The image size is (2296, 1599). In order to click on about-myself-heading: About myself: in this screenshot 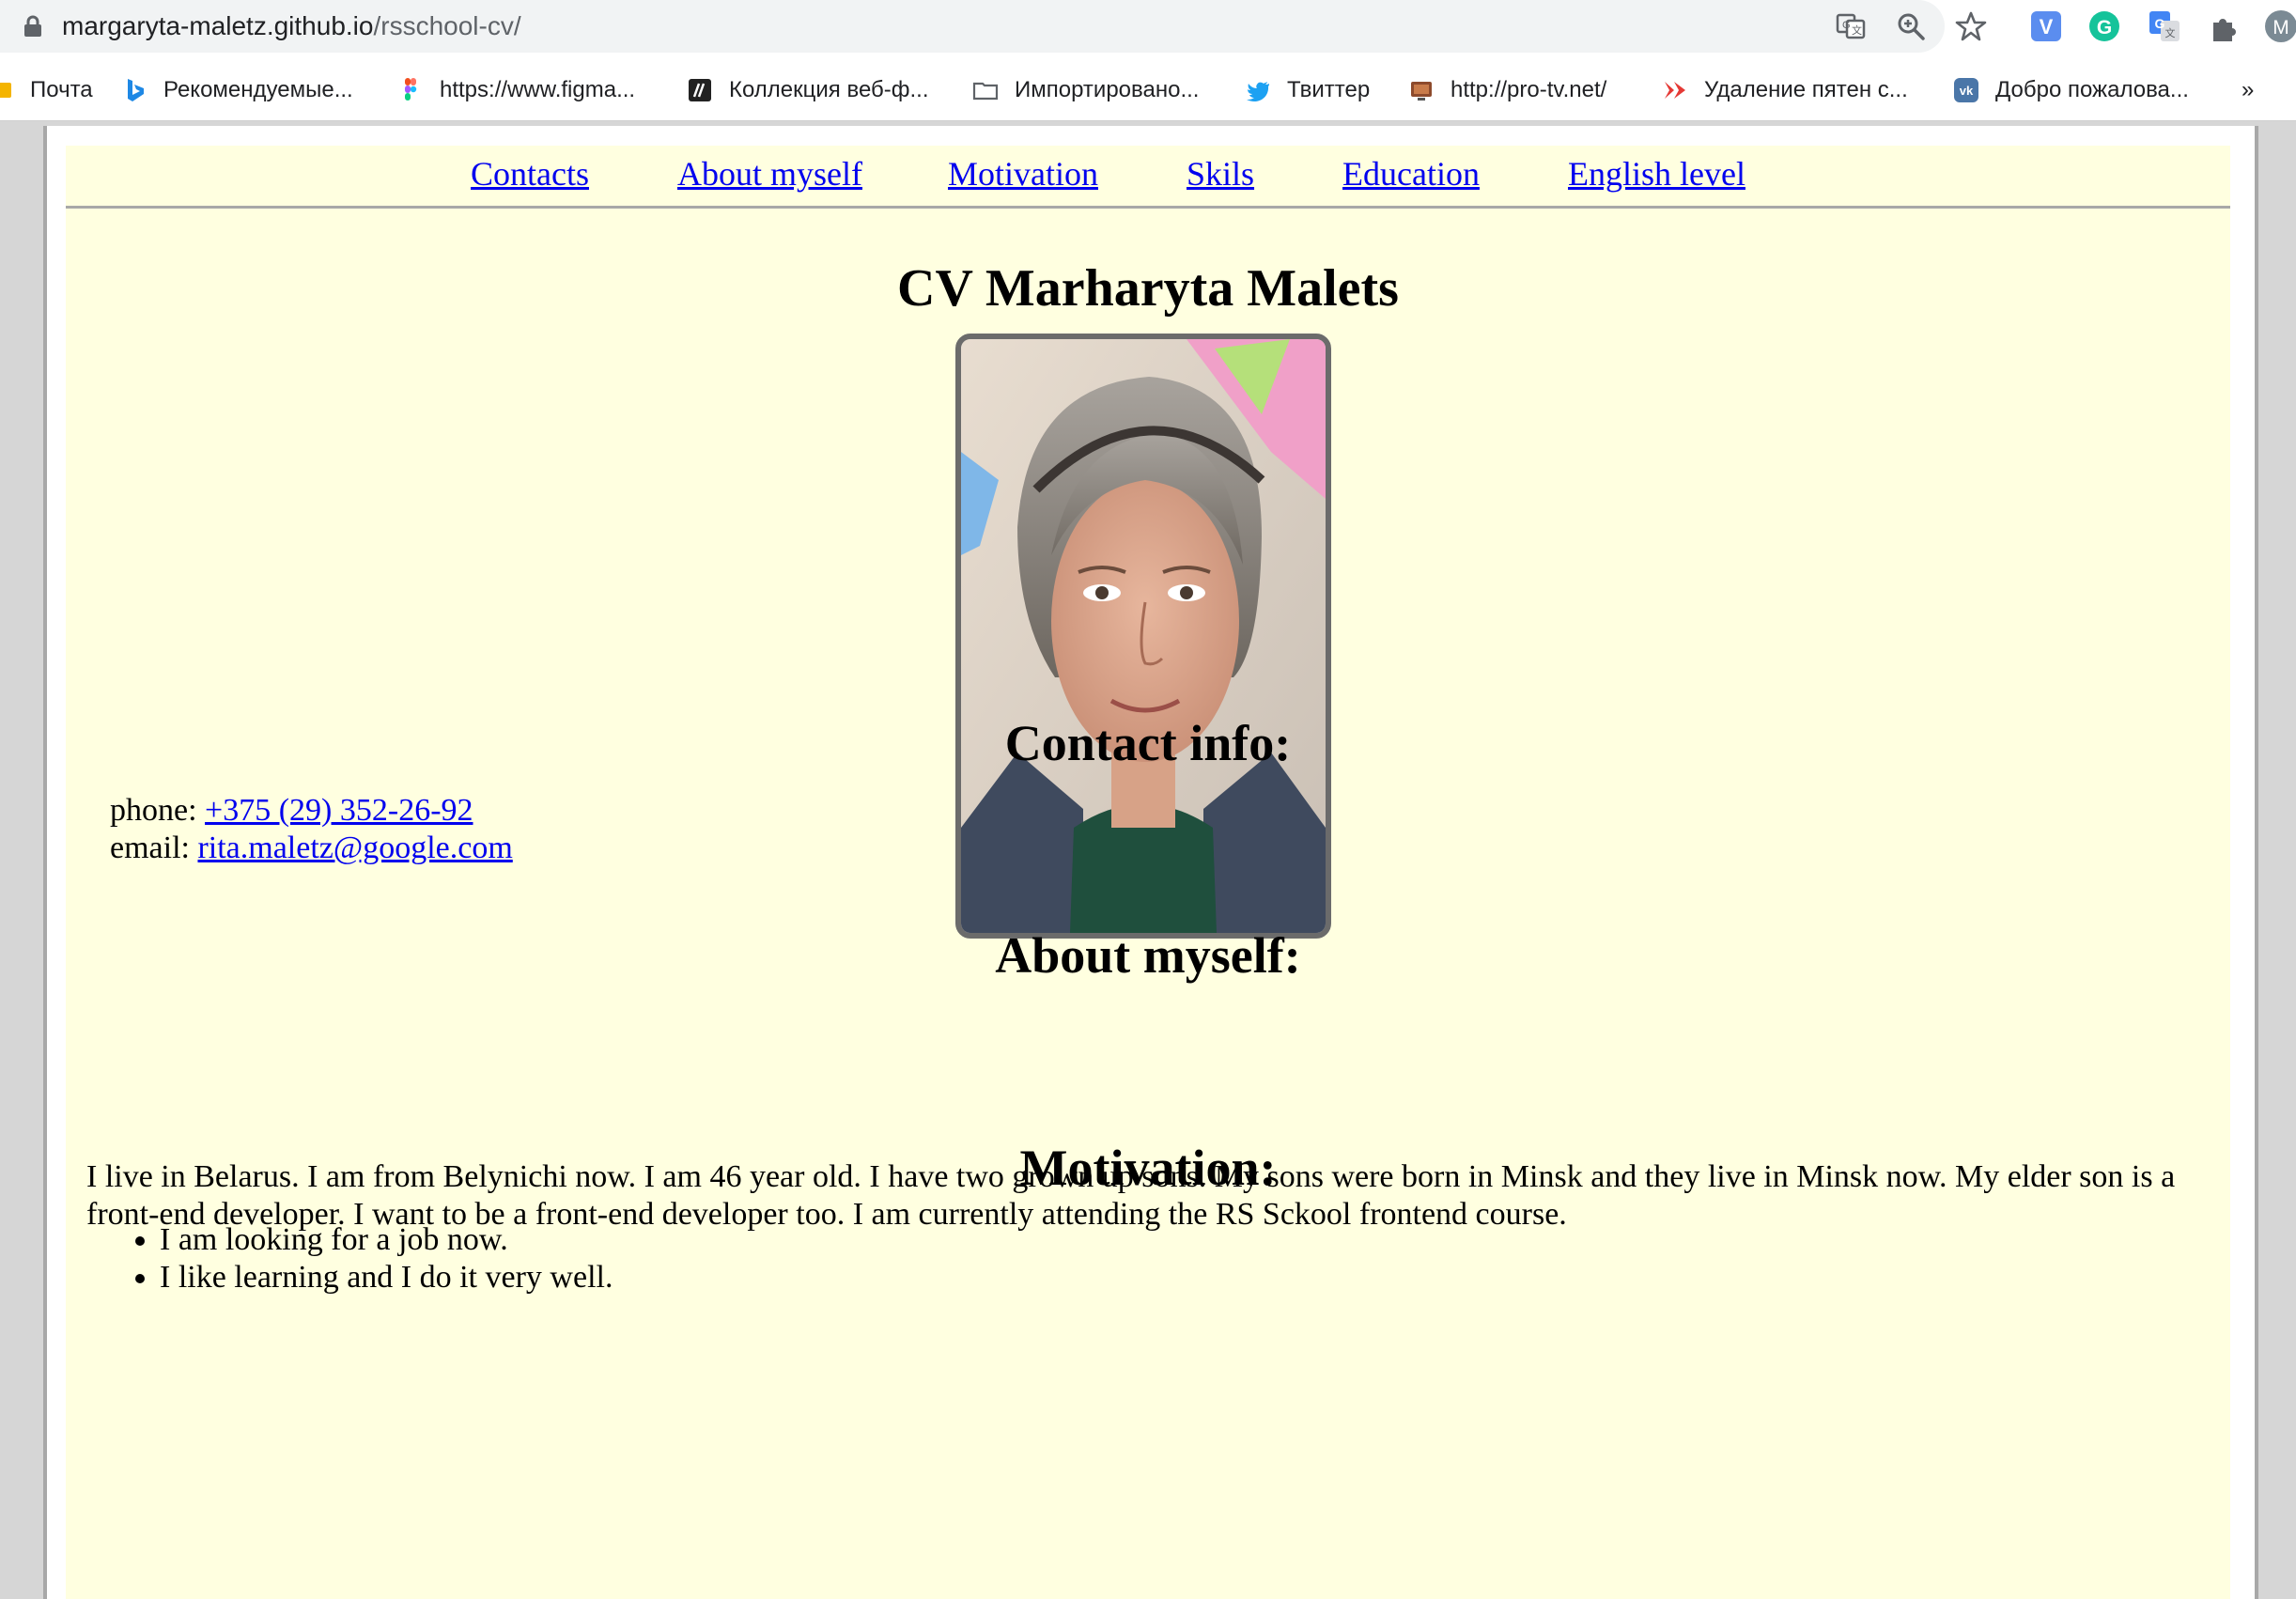, I will do `click(1148, 955)`.